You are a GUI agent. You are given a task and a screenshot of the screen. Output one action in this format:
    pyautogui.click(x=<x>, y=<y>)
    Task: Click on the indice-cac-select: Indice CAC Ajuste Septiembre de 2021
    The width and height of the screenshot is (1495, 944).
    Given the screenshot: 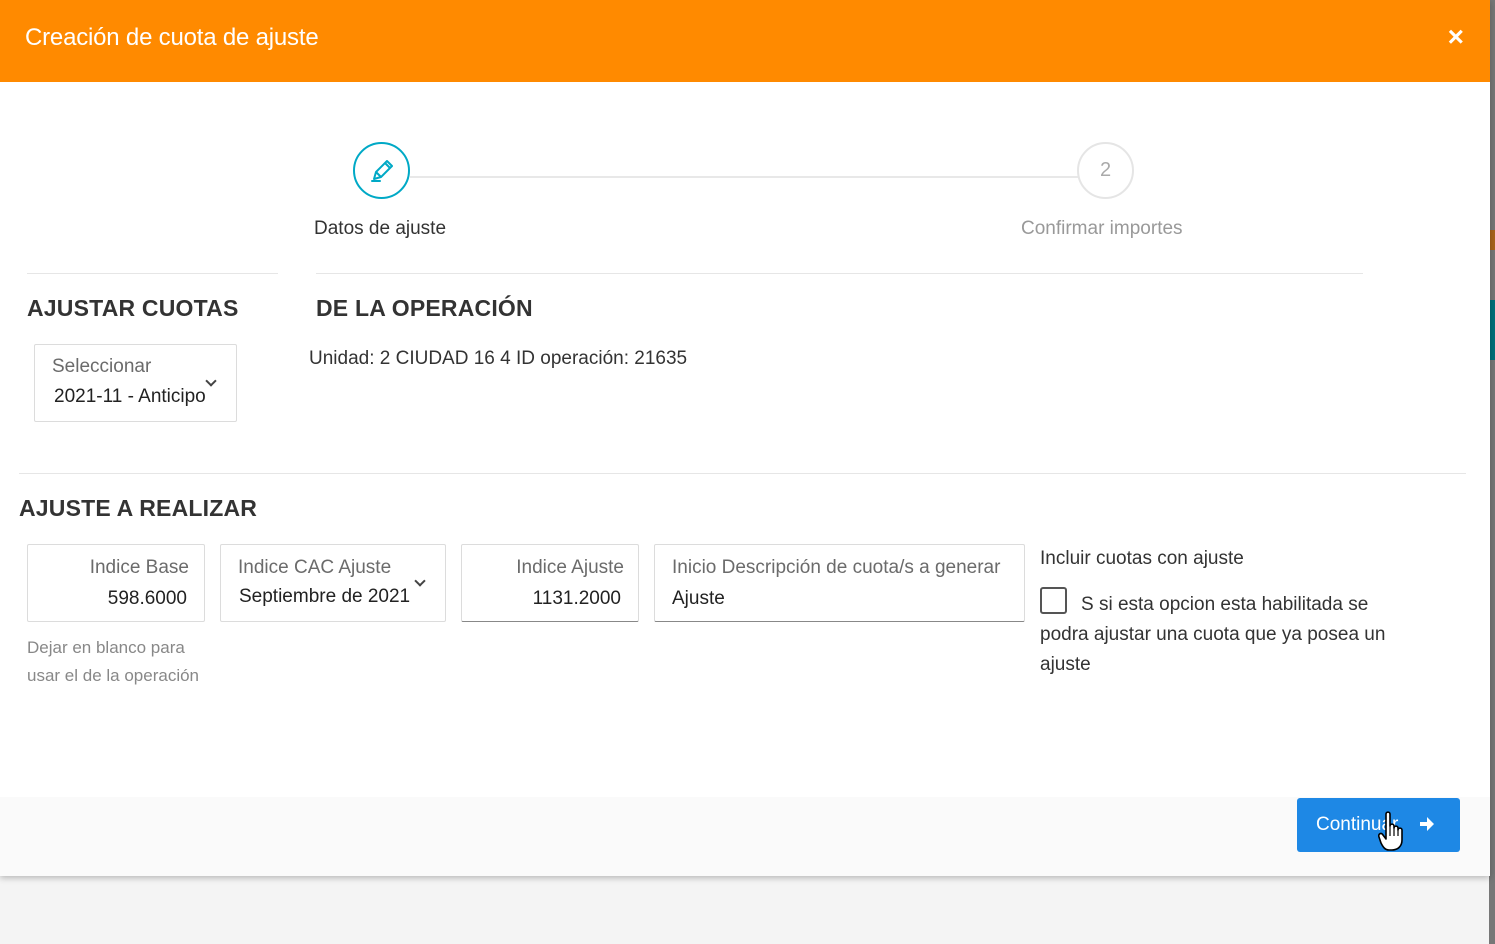 What is the action you would take?
    pyautogui.click(x=333, y=583)
    